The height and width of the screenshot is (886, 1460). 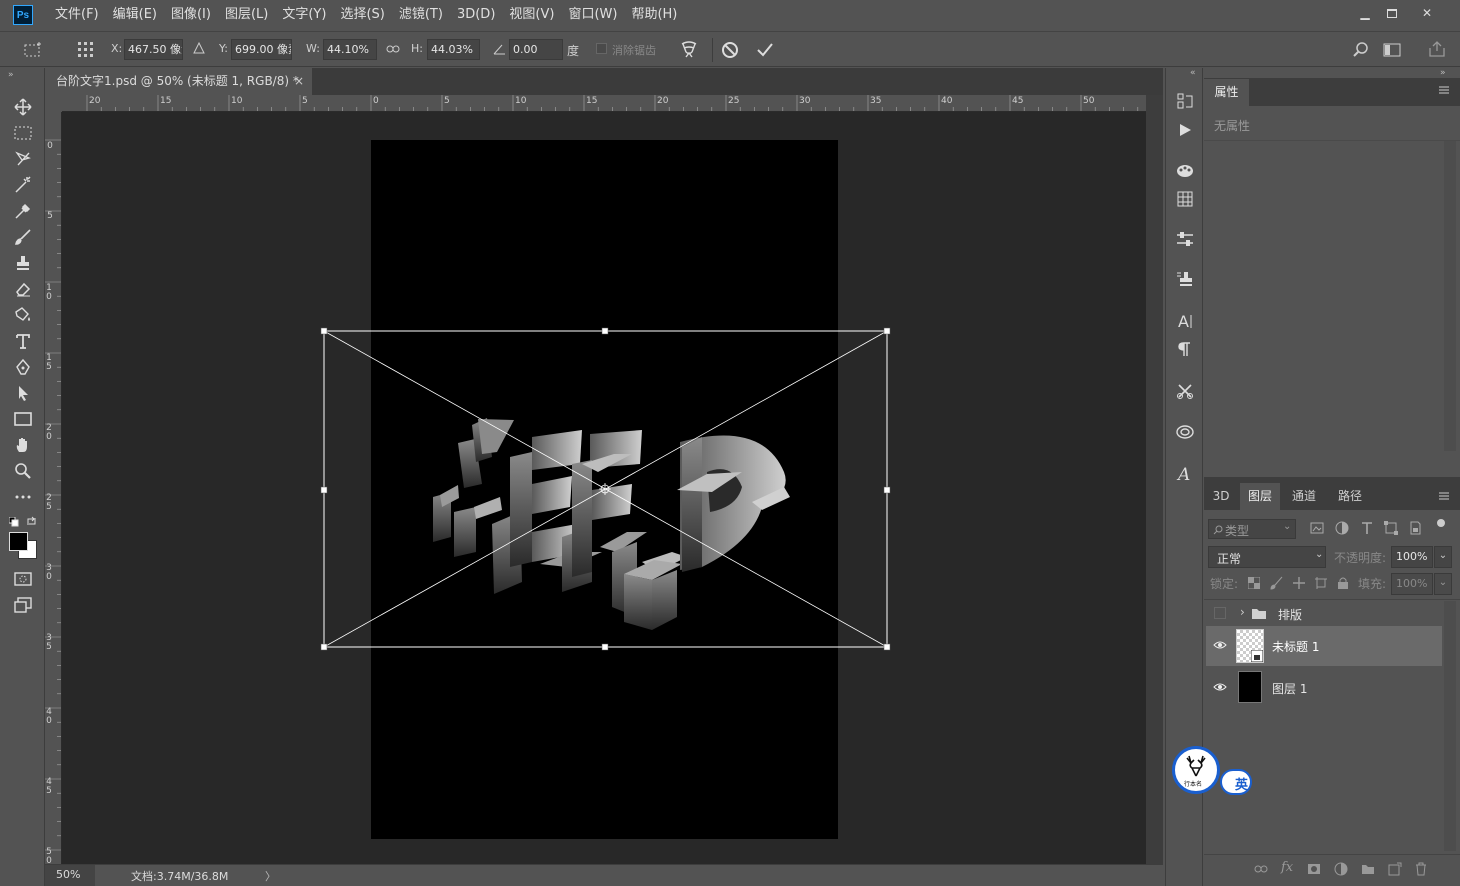 What do you see at coordinates (1299, 583) in the screenshot?
I see `lock-position-icon` at bounding box center [1299, 583].